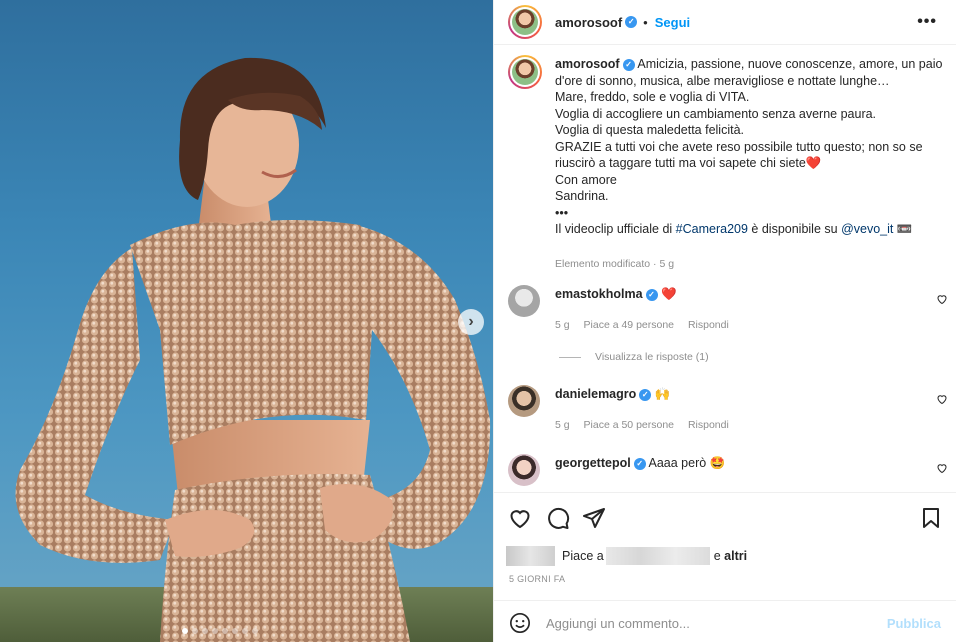 Image resolution: width=956 pixels, height=642 pixels. Describe the element at coordinates (652, 97) in the screenshot. I see `caption-line: Mare, freddo, sole e voglia di VITA.` at that location.